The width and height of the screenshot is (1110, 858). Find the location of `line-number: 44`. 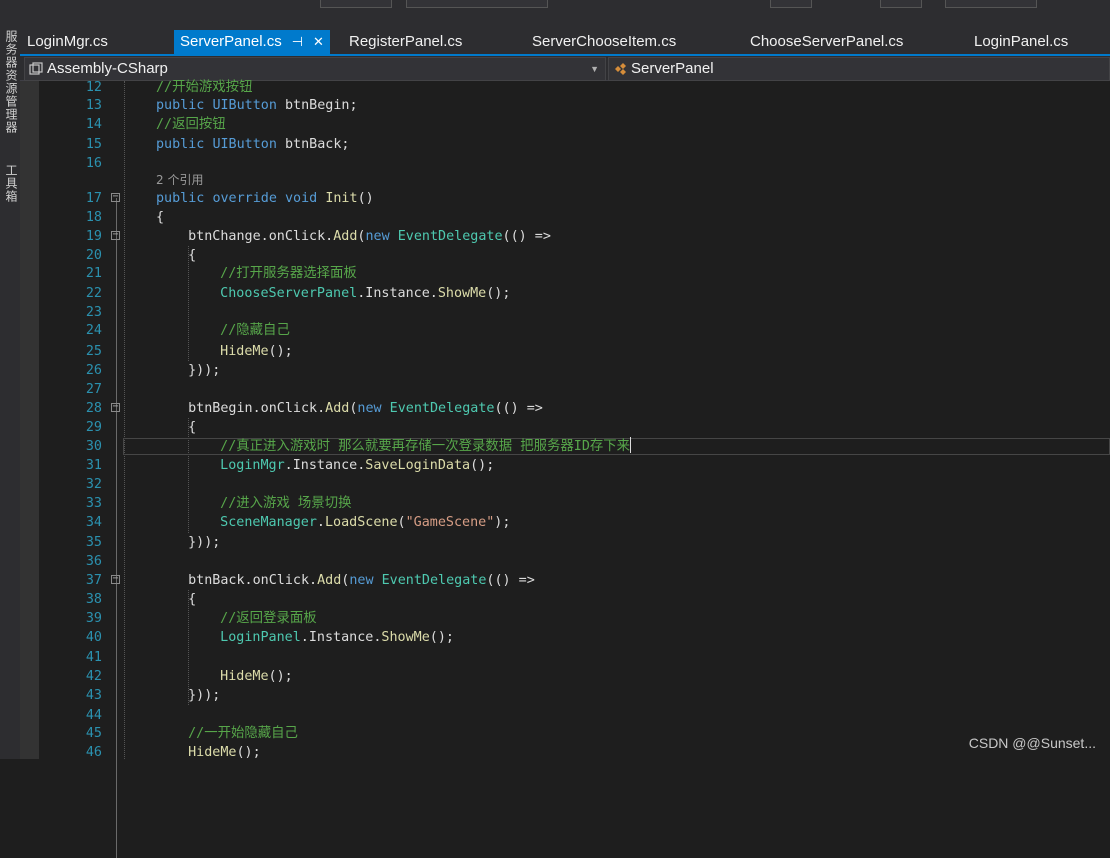

line-number: 44 is located at coordinates (93, 715).